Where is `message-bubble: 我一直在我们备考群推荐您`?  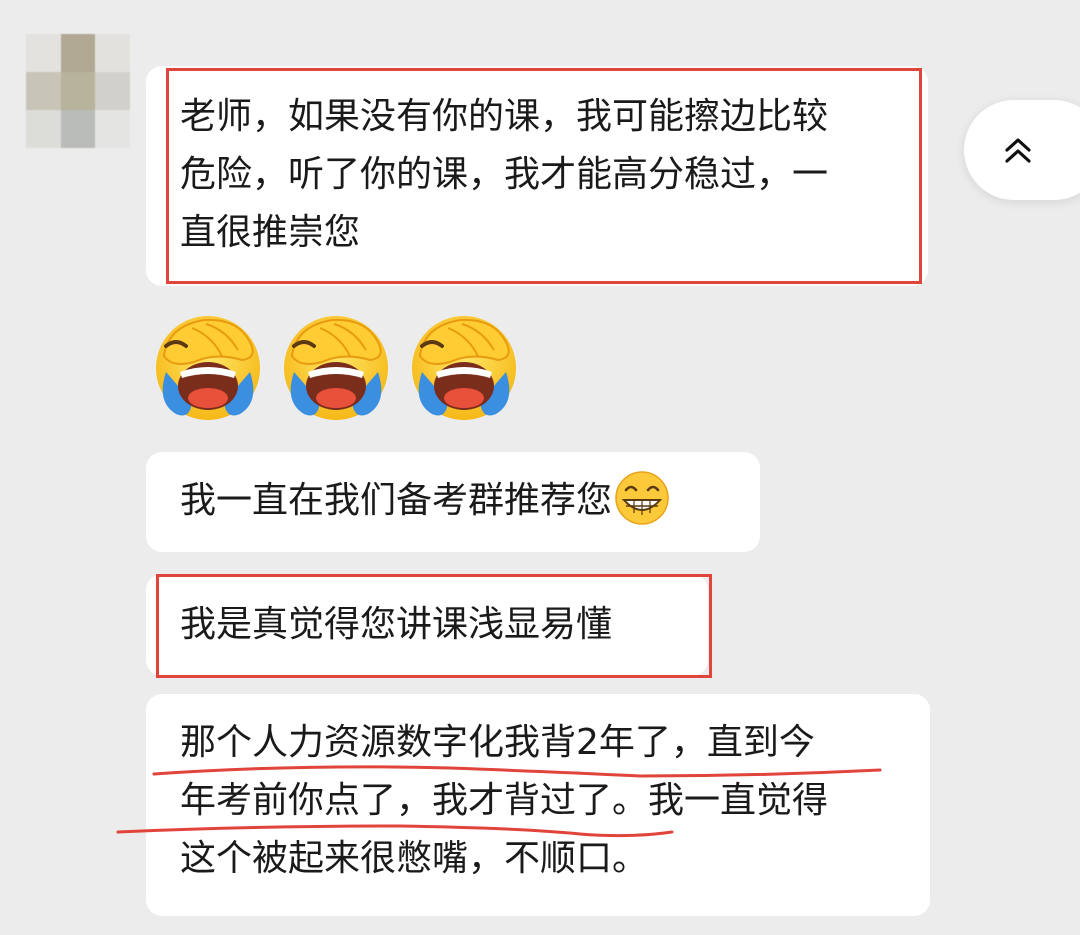 message-bubble: 我一直在我们备考群推荐您 is located at coordinates (453, 502).